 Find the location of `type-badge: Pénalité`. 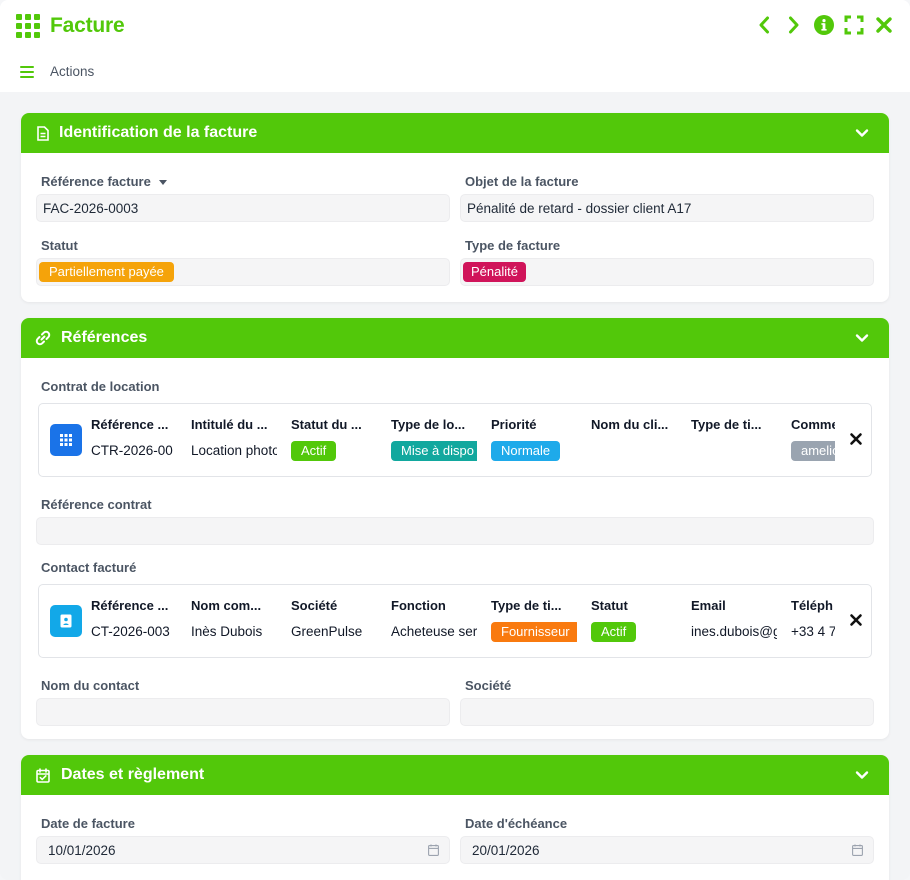

type-badge: Pénalité is located at coordinates (494, 272).